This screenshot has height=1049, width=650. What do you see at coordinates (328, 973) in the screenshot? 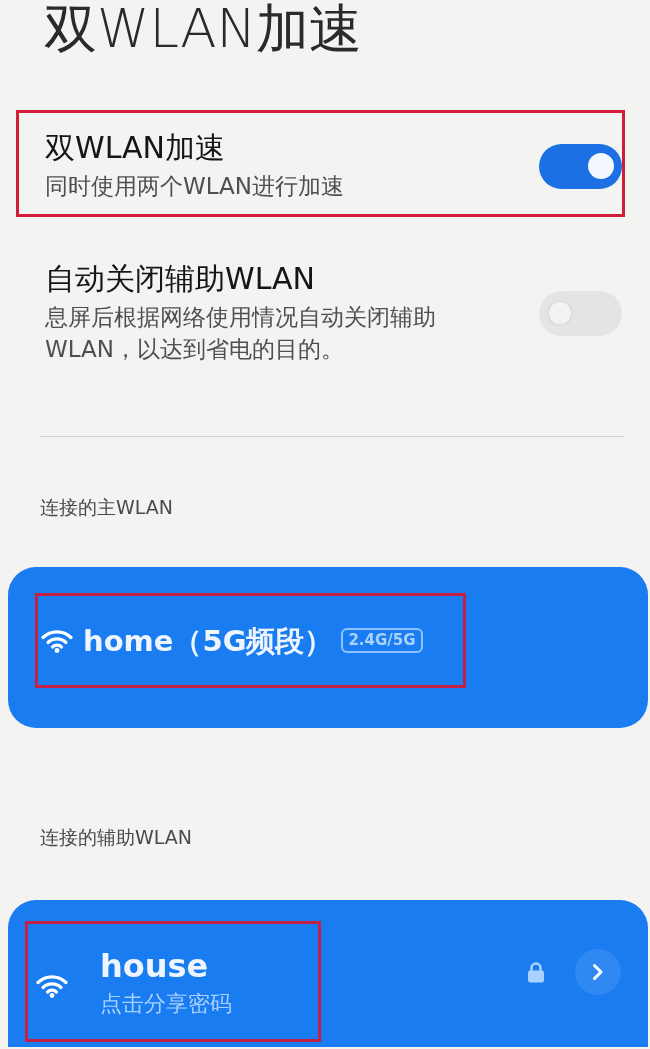
I see `network-card: house 点击分享密码` at bounding box center [328, 973].